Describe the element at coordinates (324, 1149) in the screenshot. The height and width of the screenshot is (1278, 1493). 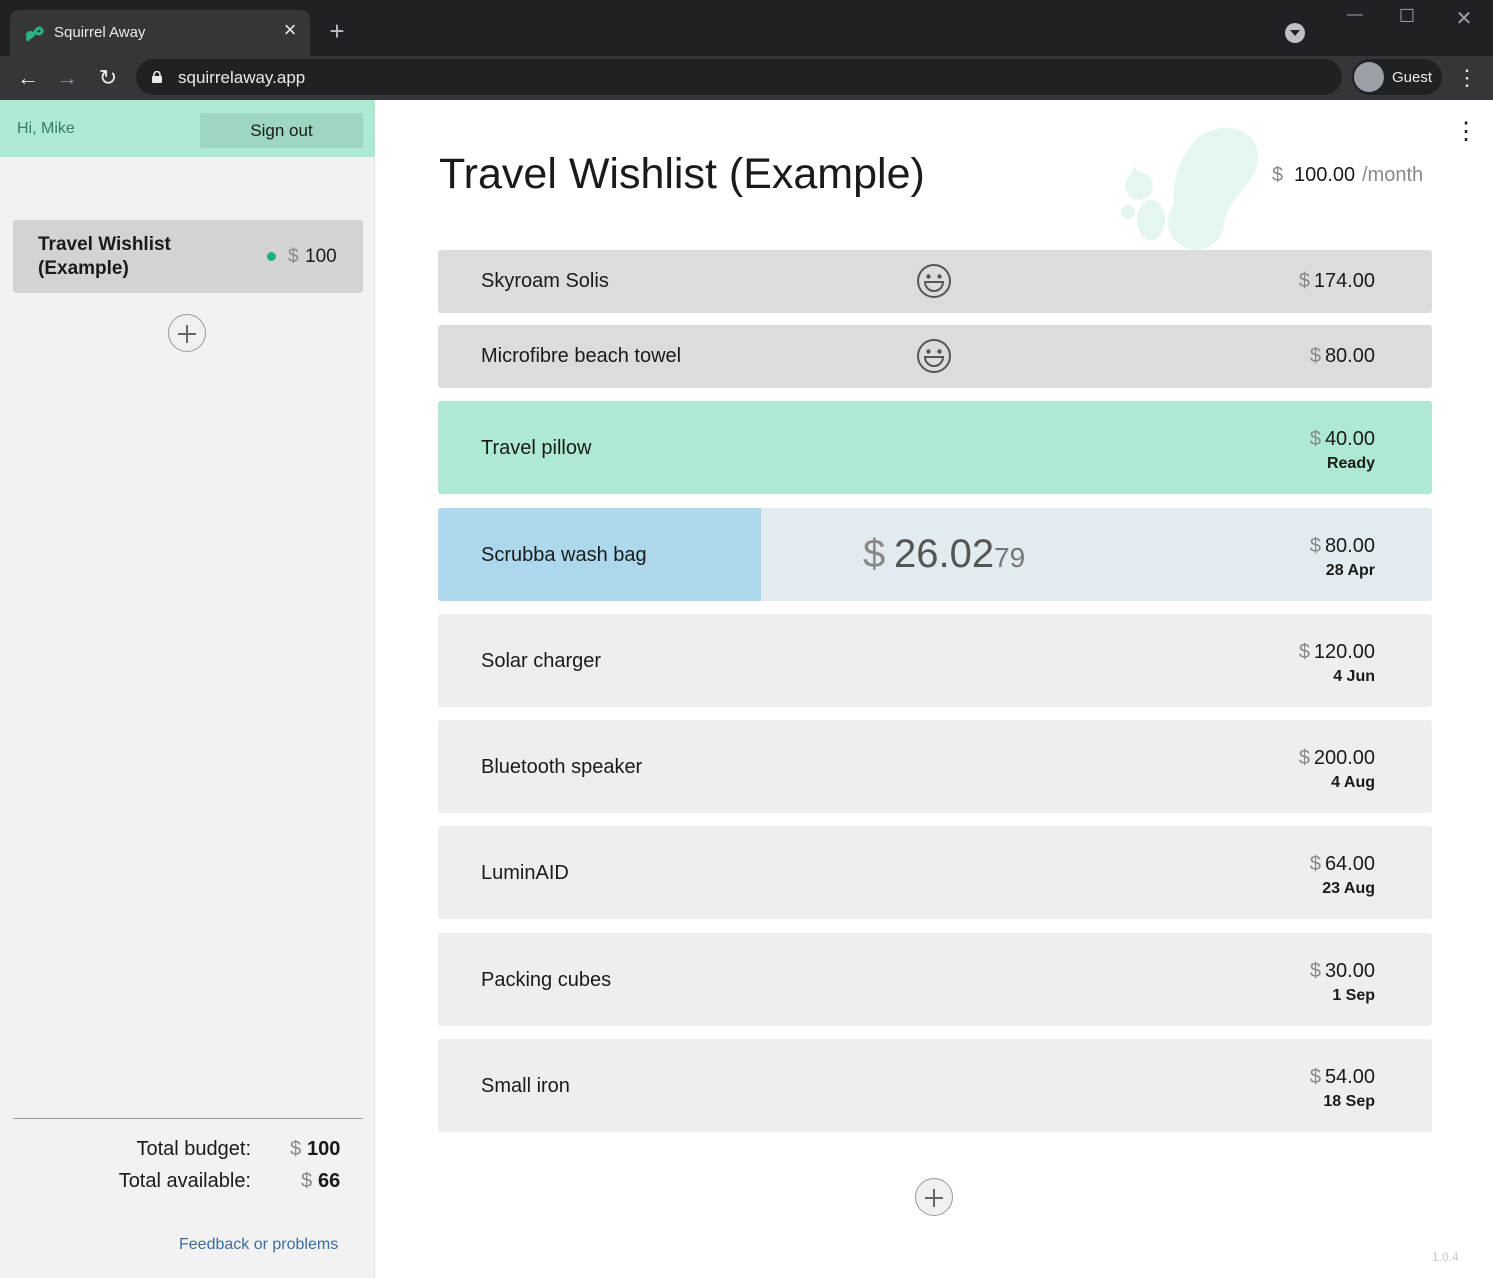
I see `total-budget-value: 100` at that location.